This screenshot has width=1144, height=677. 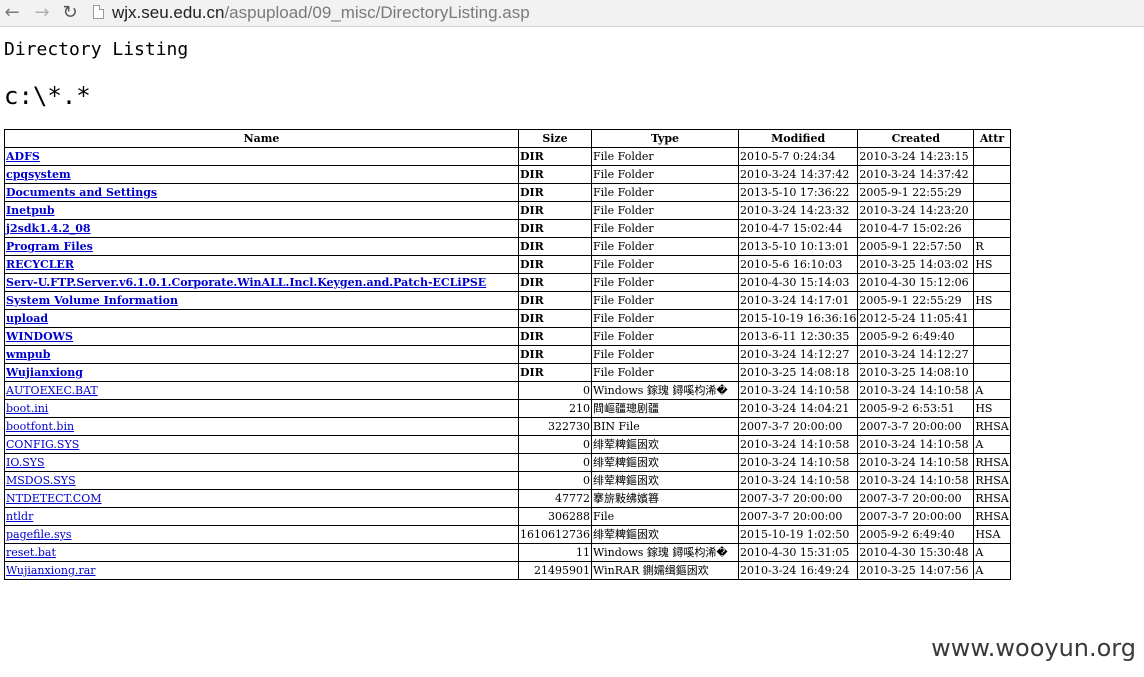 What do you see at coordinates (40, 264) in the screenshot?
I see `folder-link: RECYCLER` at bounding box center [40, 264].